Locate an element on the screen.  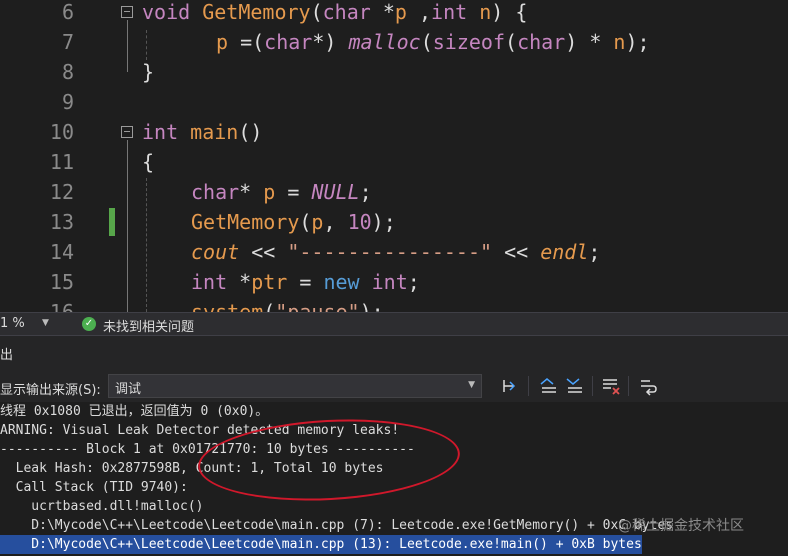
panel-title: 出 is located at coordinates (7, 355).